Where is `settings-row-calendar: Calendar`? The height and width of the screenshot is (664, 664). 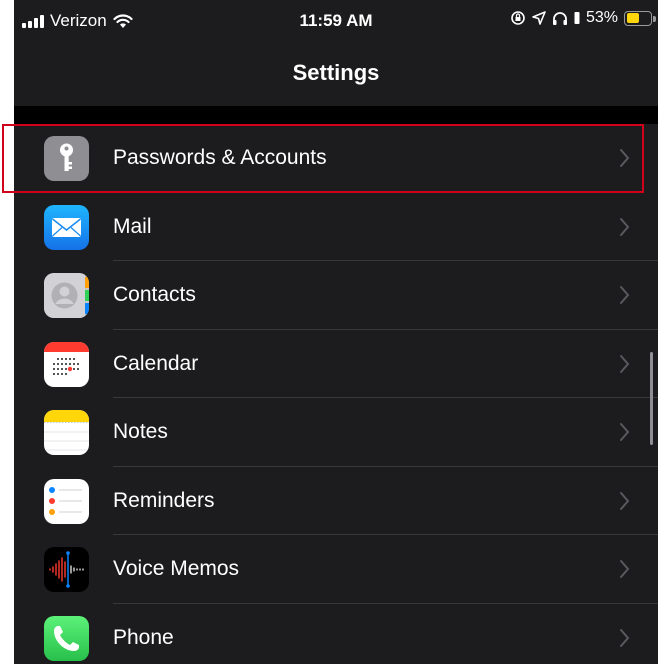 settings-row-calendar: Calendar is located at coordinates (336, 364).